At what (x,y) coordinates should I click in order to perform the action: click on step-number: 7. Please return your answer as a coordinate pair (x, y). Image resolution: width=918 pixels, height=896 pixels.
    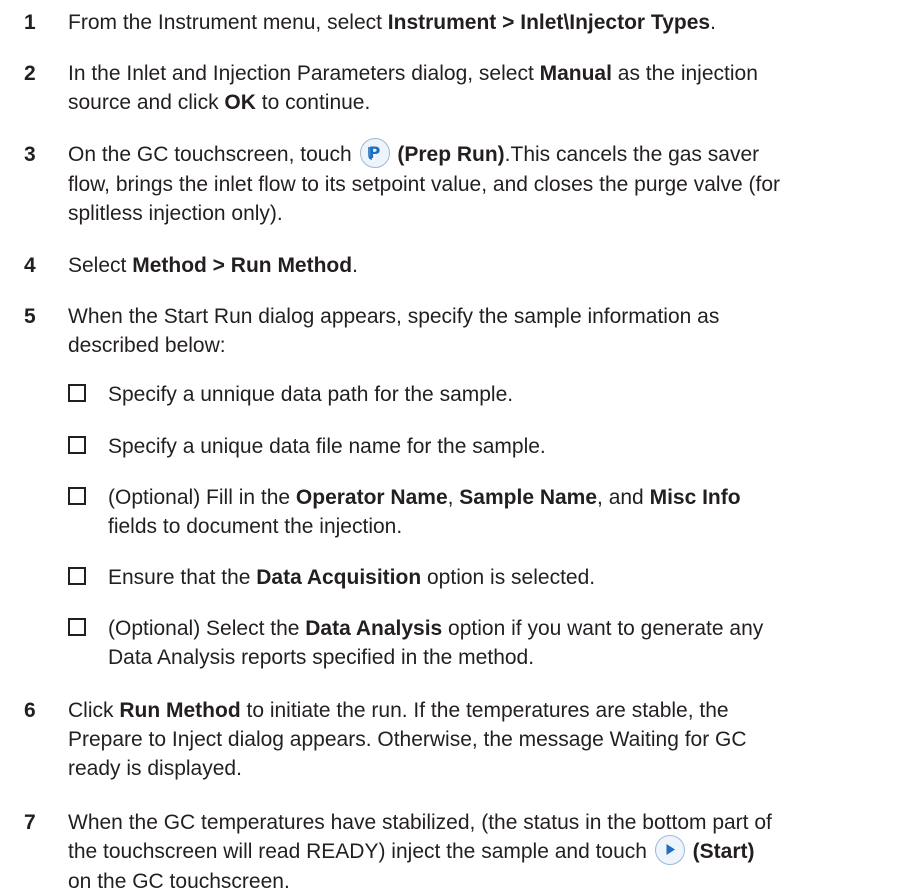
    Looking at the image, I should click on (30, 822).